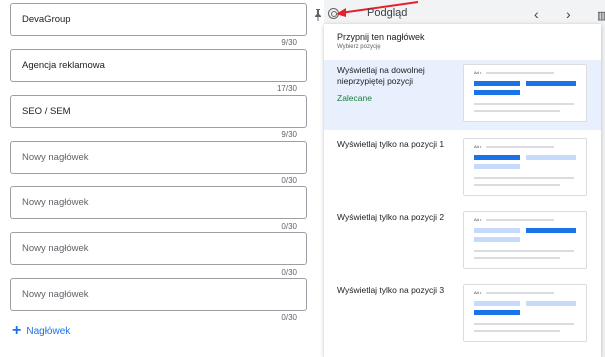  Describe the element at coordinates (286, 88) in the screenshot. I see `char-counter-2: 17/30` at that location.